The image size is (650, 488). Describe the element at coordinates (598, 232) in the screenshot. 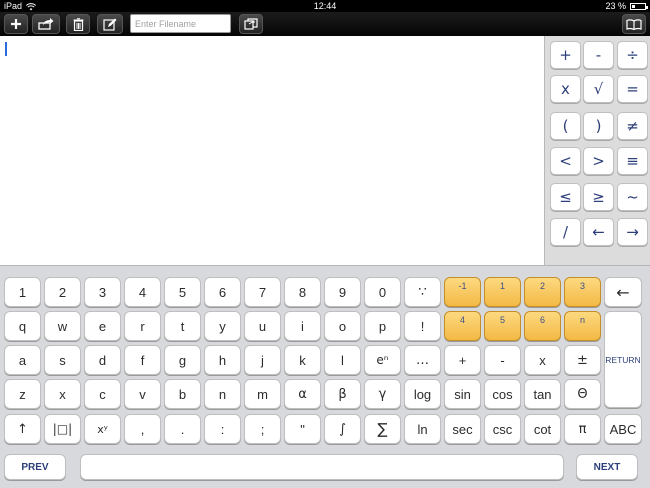

I see `symbol-key: ←` at that location.